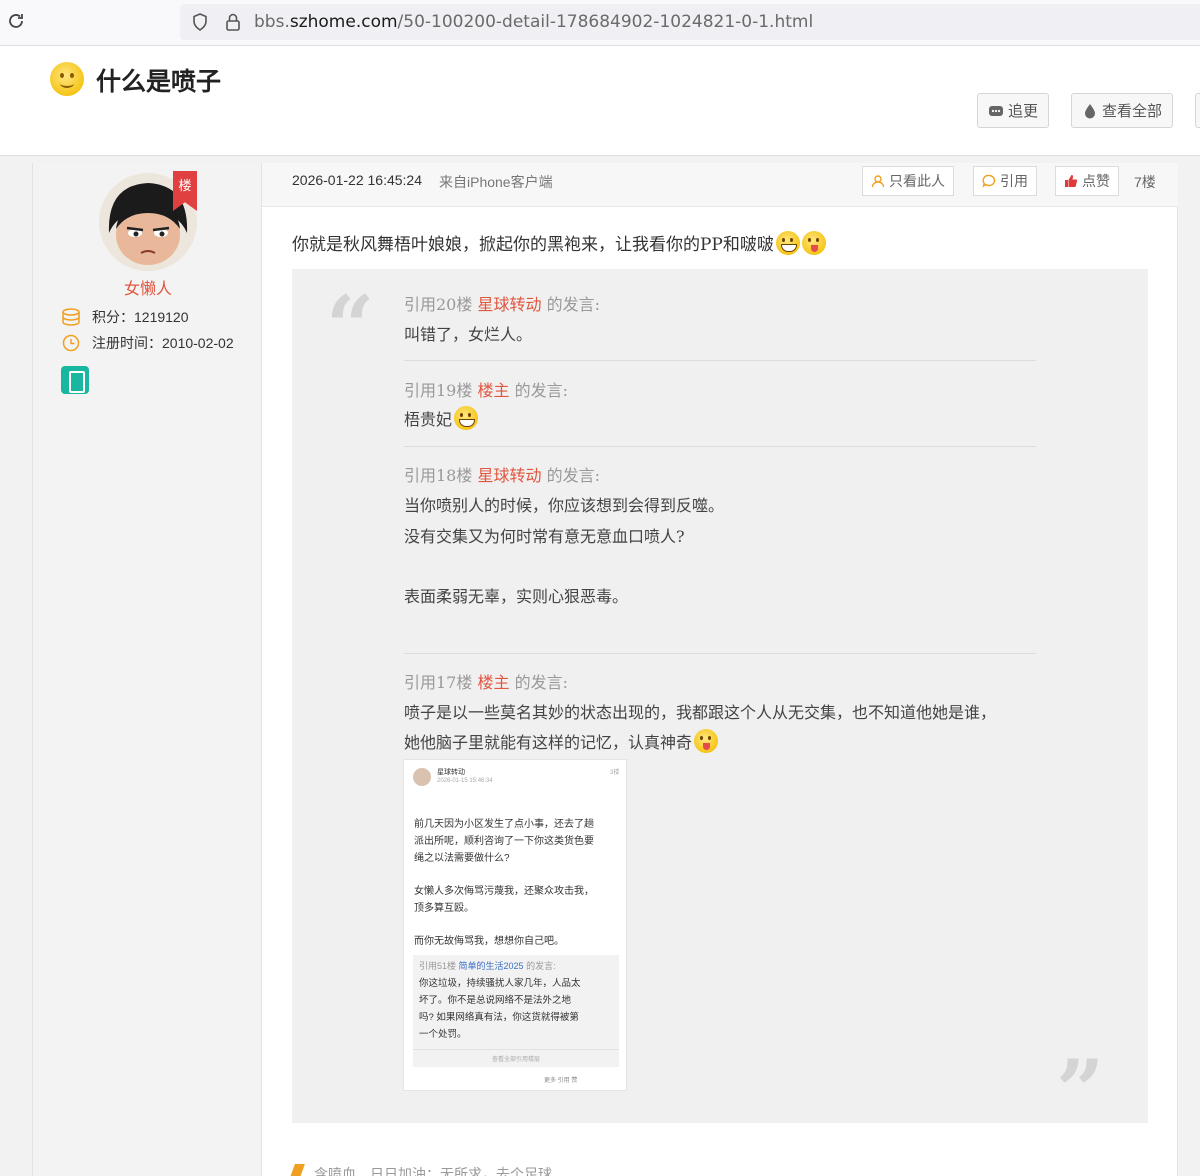 The image size is (1200, 1176). Describe the element at coordinates (504, 824) in the screenshot. I see `screenshot-line: 前几天因为小区发生了点小事，还去了趟` at that location.